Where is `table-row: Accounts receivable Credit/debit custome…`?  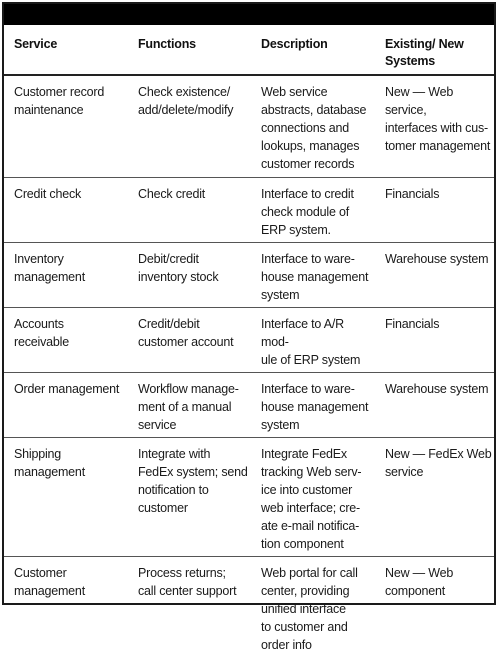
table-row: Accounts receivable Credit/debit custome… is located at coordinates (249, 340).